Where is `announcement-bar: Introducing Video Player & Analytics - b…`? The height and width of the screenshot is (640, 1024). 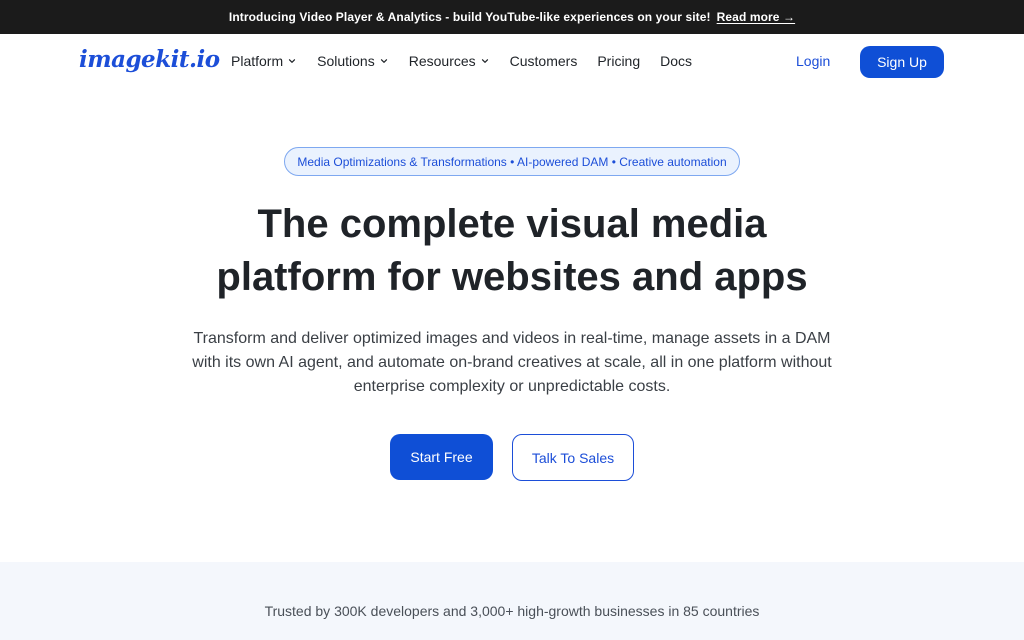
announcement-bar: Introducing Video Player & Analytics - b… is located at coordinates (512, 17).